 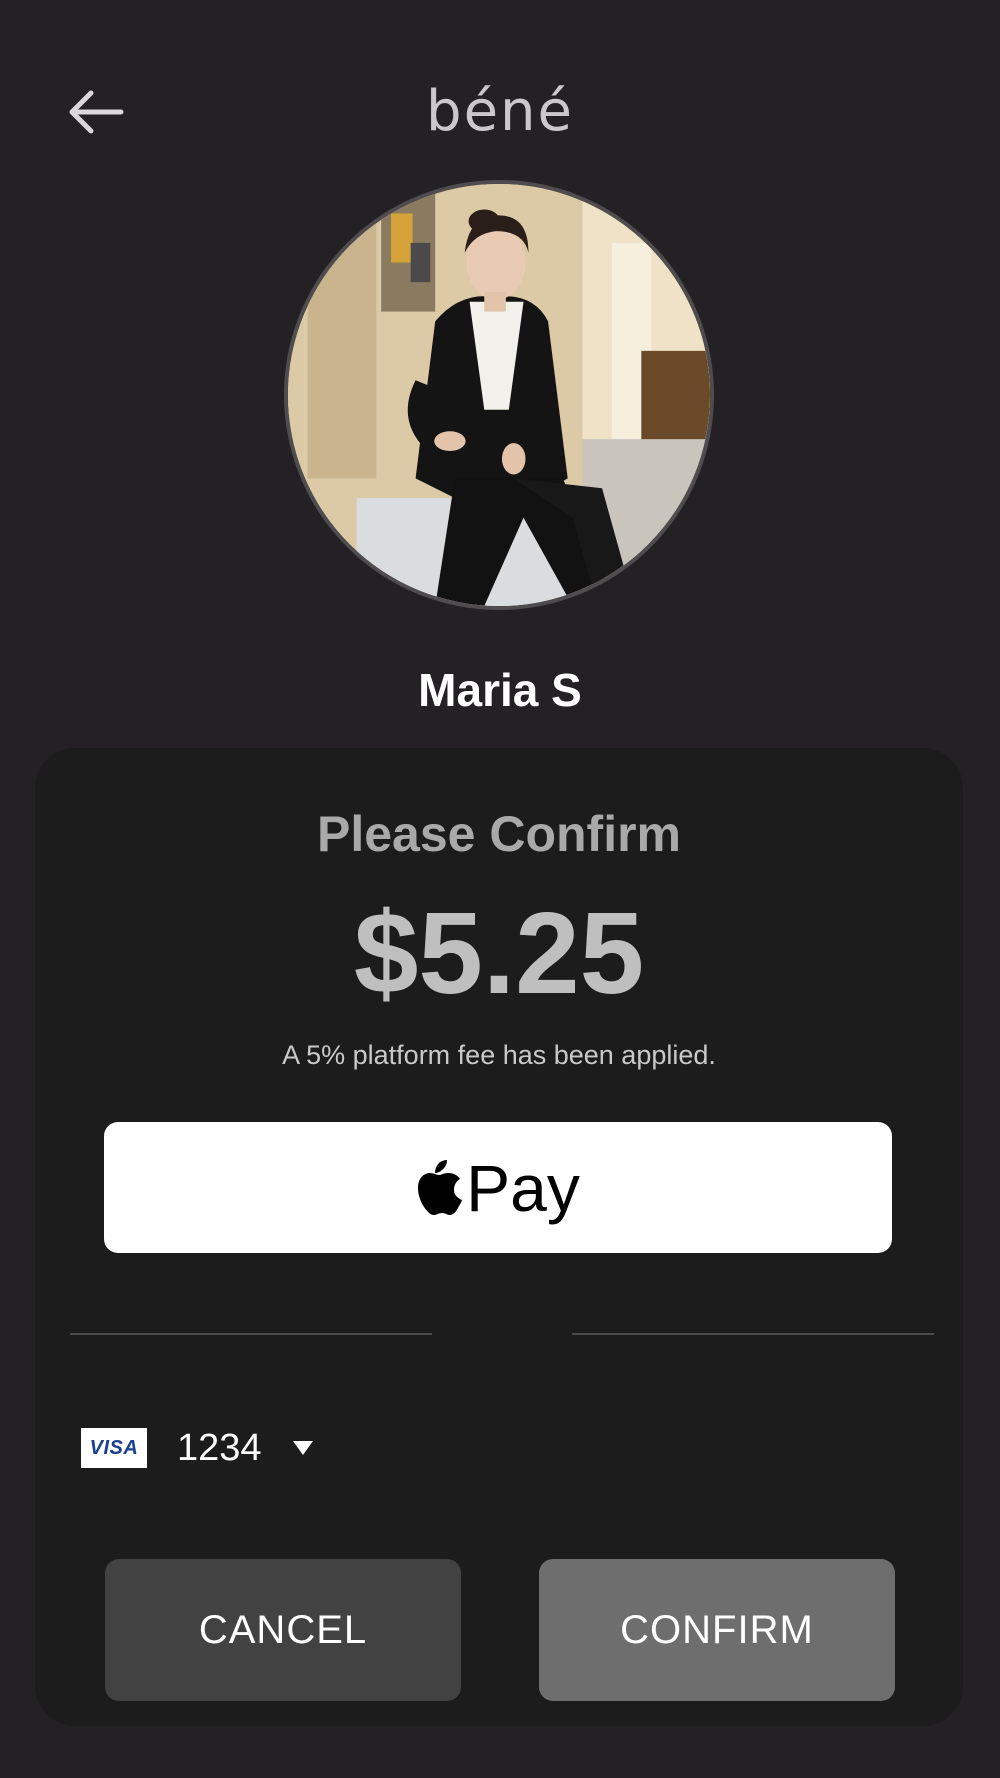 What do you see at coordinates (500, 111) in the screenshot?
I see `app-logo: béné` at bounding box center [500, 111].